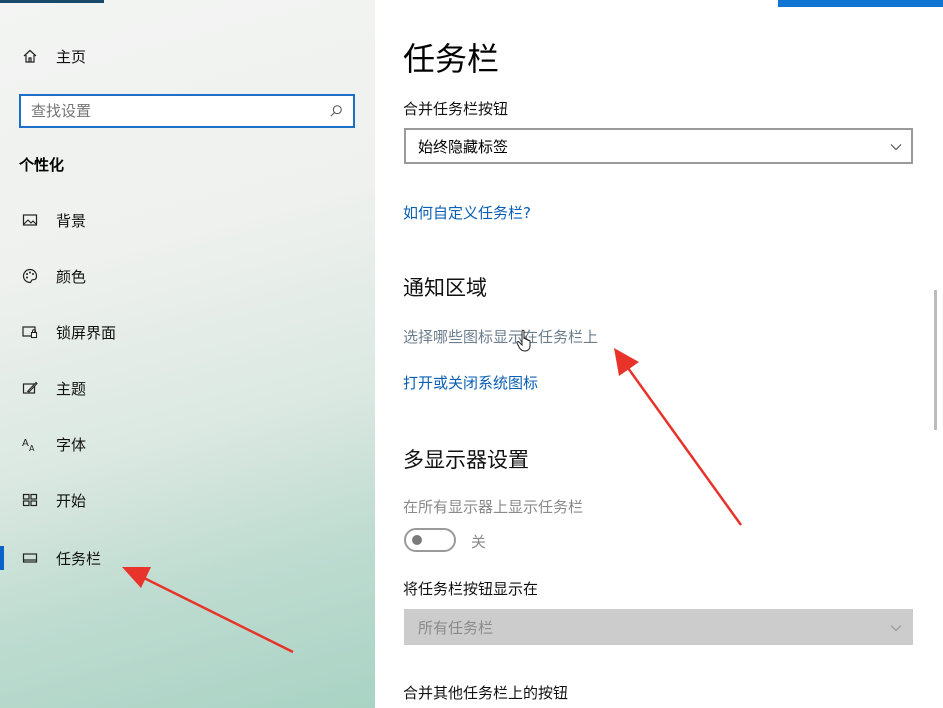  I want to click on sidebar-item-label: 颜色, so click(71, 276).